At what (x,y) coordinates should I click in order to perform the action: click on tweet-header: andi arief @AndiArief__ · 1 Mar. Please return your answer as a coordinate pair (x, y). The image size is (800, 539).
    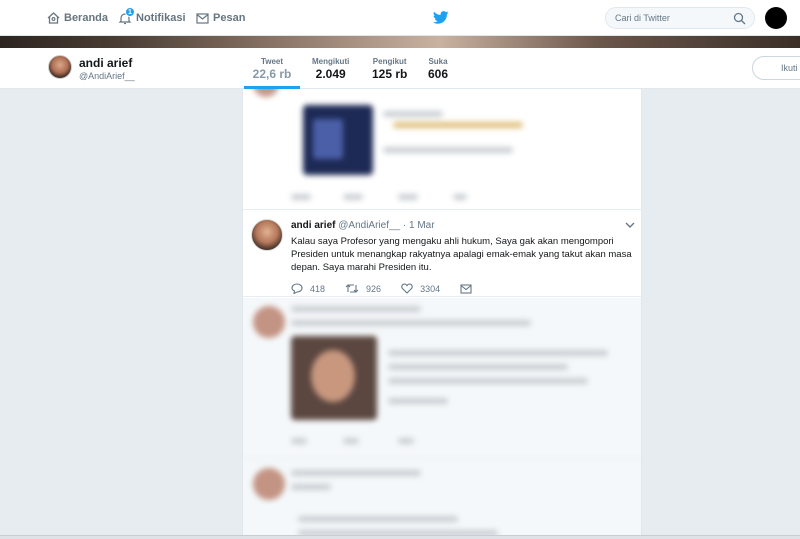
    Looking at the image, I should click on (363, 225).